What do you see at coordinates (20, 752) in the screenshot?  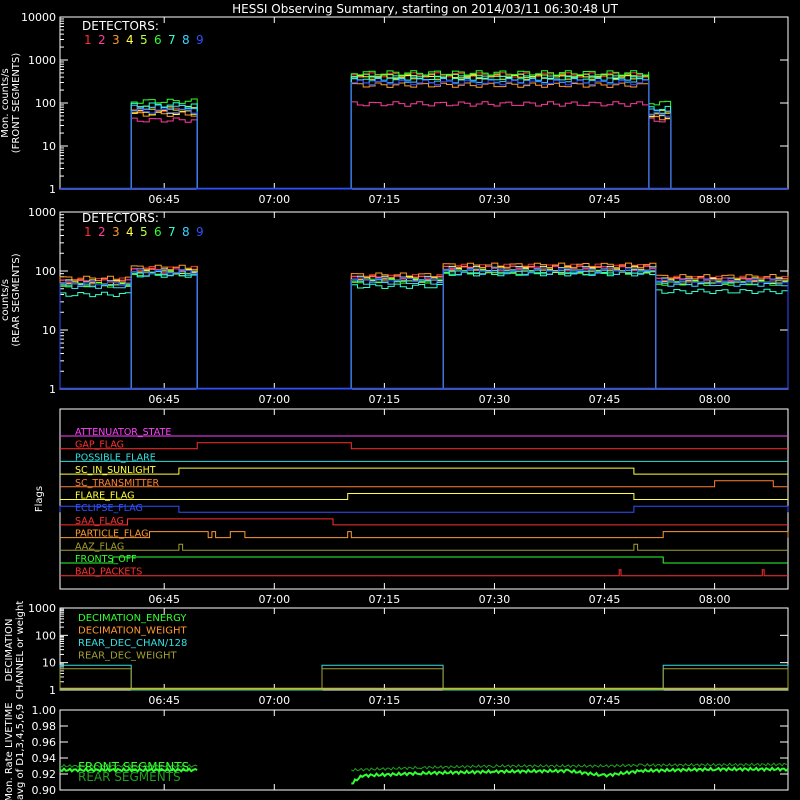 I see `livetime-ylabel: avg of D1,3,4,5,6,9` at bounding box center [20, 752].